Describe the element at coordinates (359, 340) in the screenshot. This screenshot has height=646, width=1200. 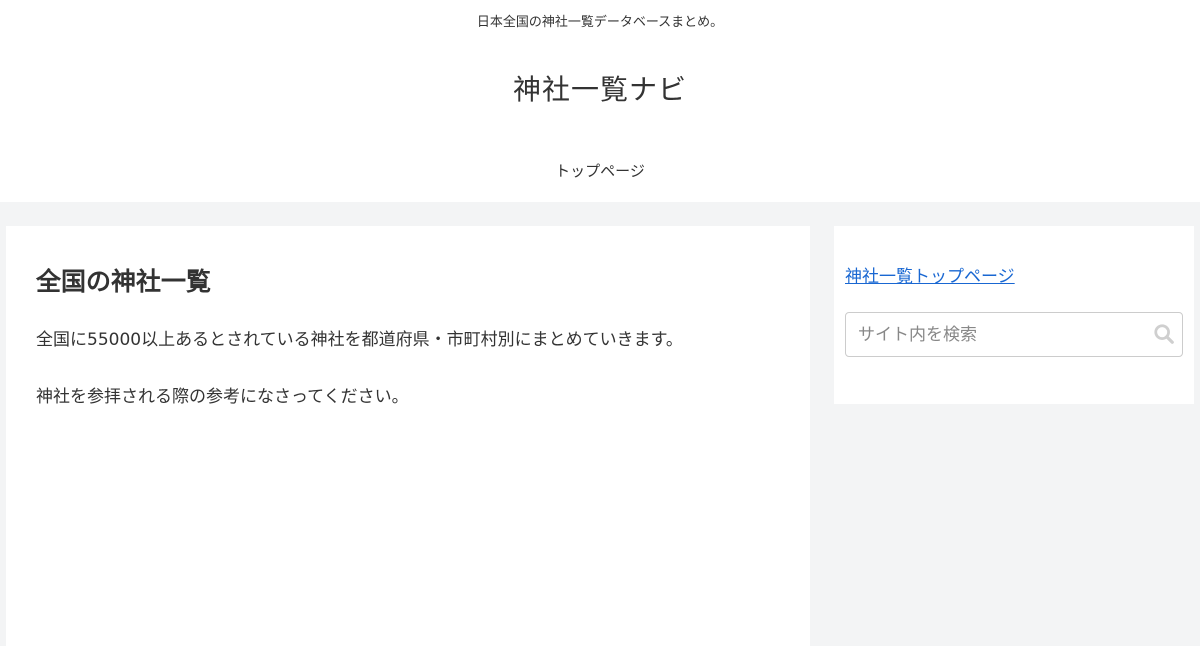
I see `intro-paragraph: 全国に55000以上あるとされている神社を都道府県・市町村別にまとめていきます。` at that location.